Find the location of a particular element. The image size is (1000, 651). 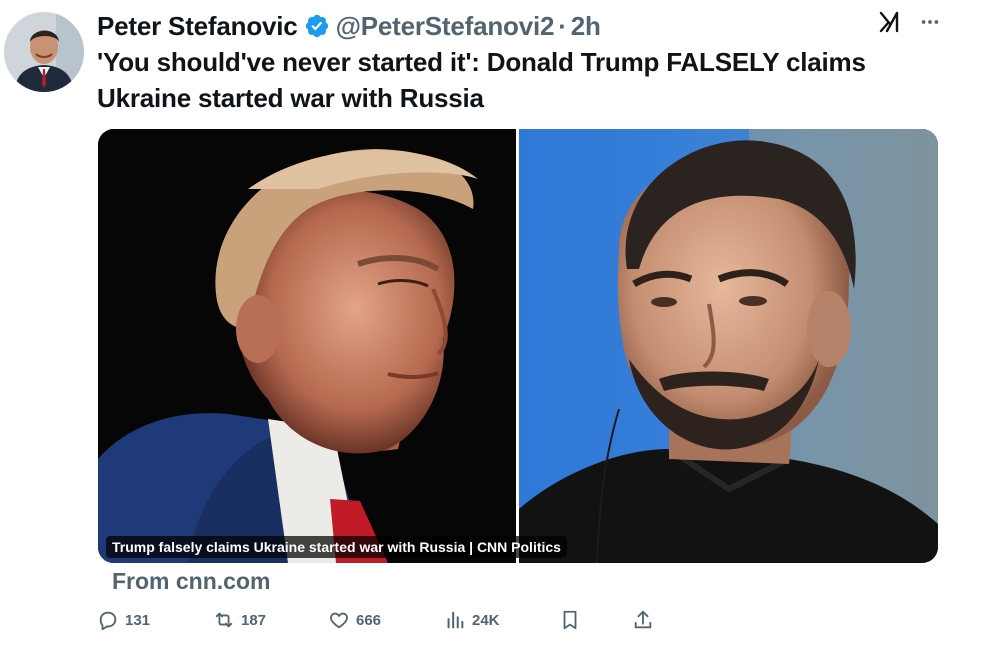

repost-icon is located at coordinates (224, 620).